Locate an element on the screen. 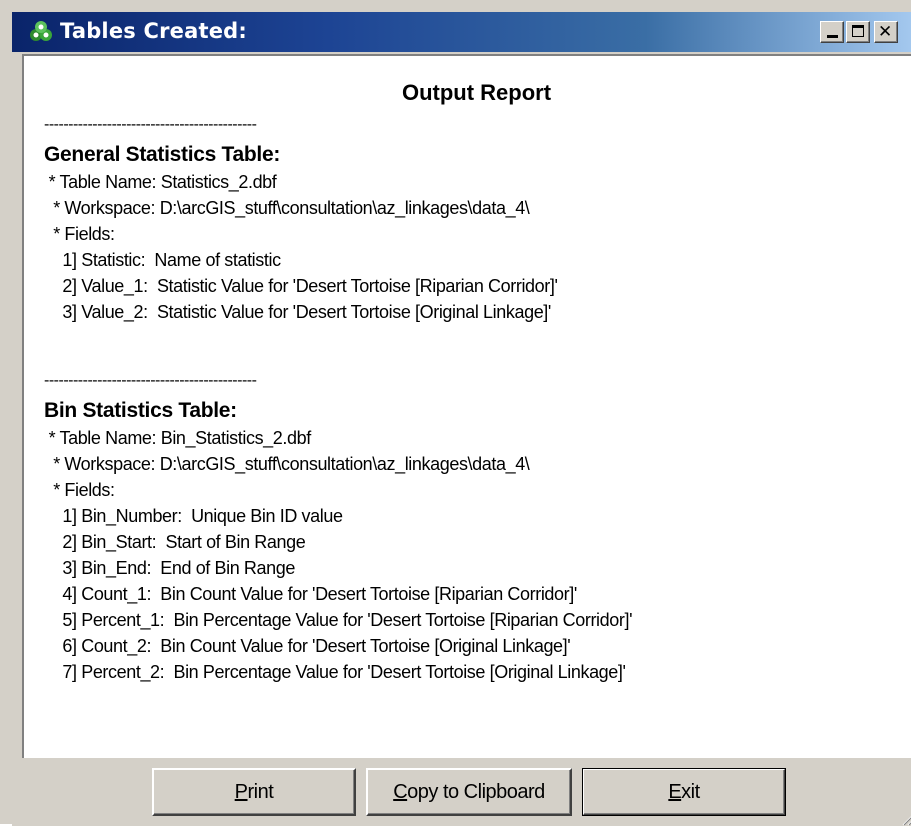 The height and width of the screenshot is (826, 911). report-line: 2] Bin_Start: Start of Bin Range is located at coordinates (175, 542).